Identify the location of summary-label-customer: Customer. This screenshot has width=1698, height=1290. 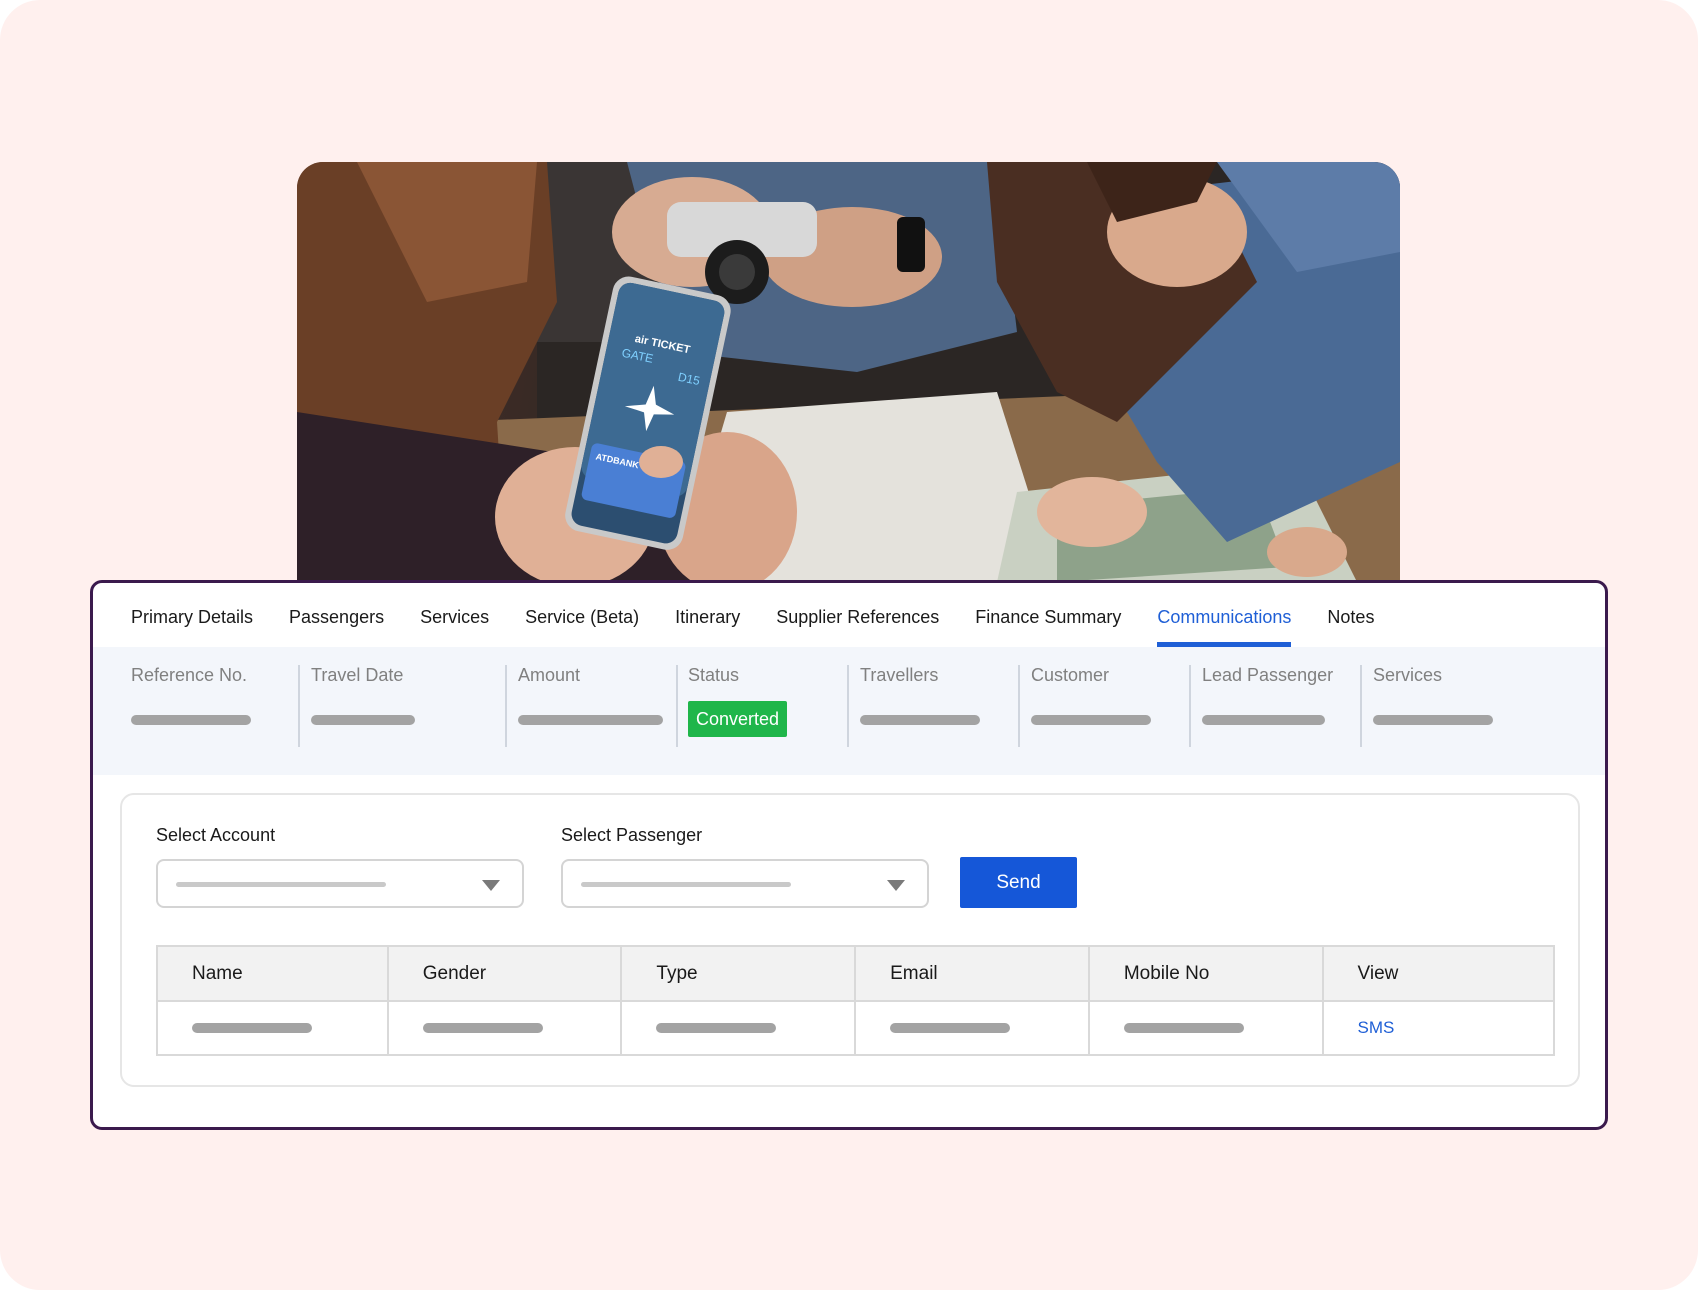
(1070, 675).